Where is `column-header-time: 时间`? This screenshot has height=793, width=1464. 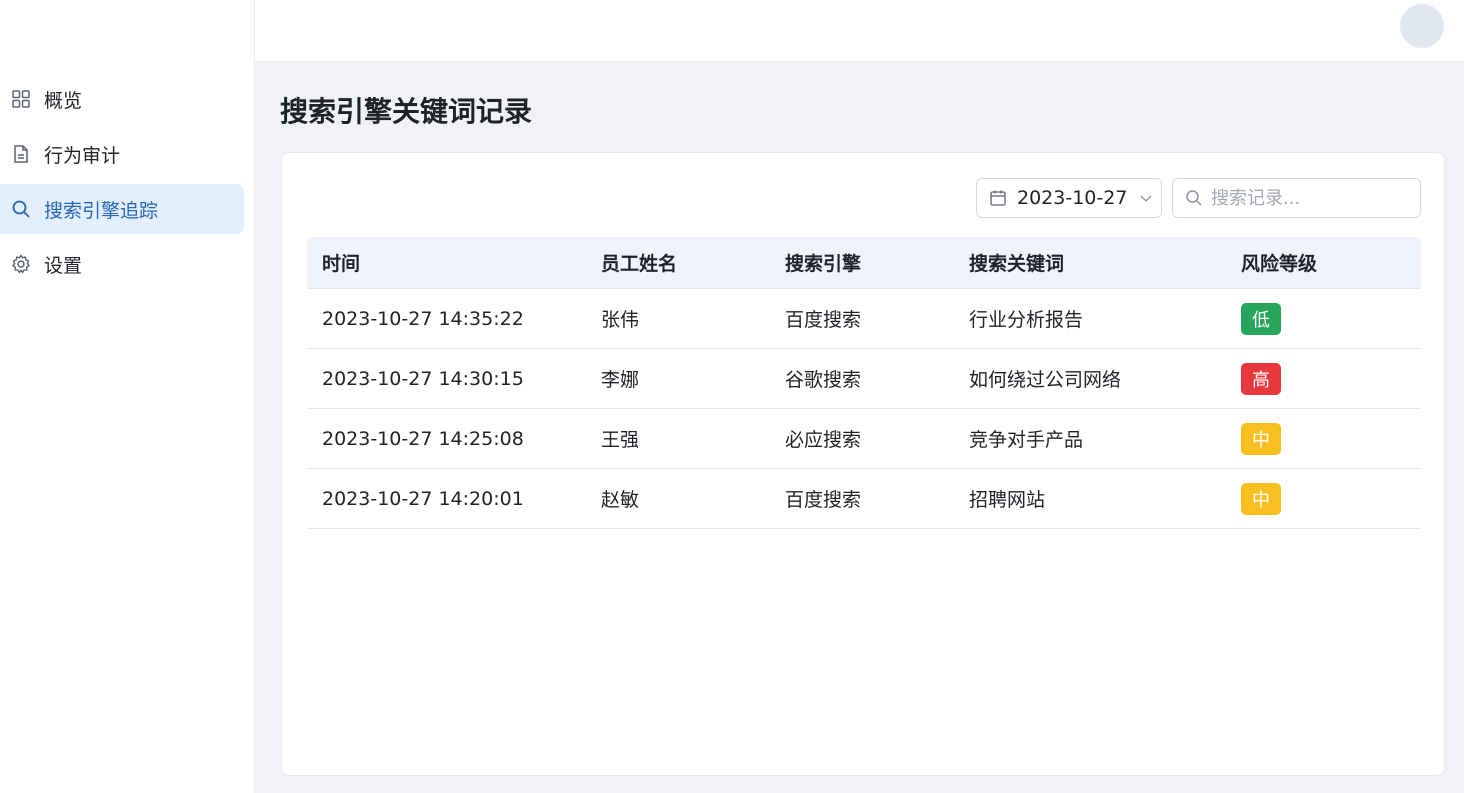
column-header-time: 时间 is located at coordinates (341, 264).